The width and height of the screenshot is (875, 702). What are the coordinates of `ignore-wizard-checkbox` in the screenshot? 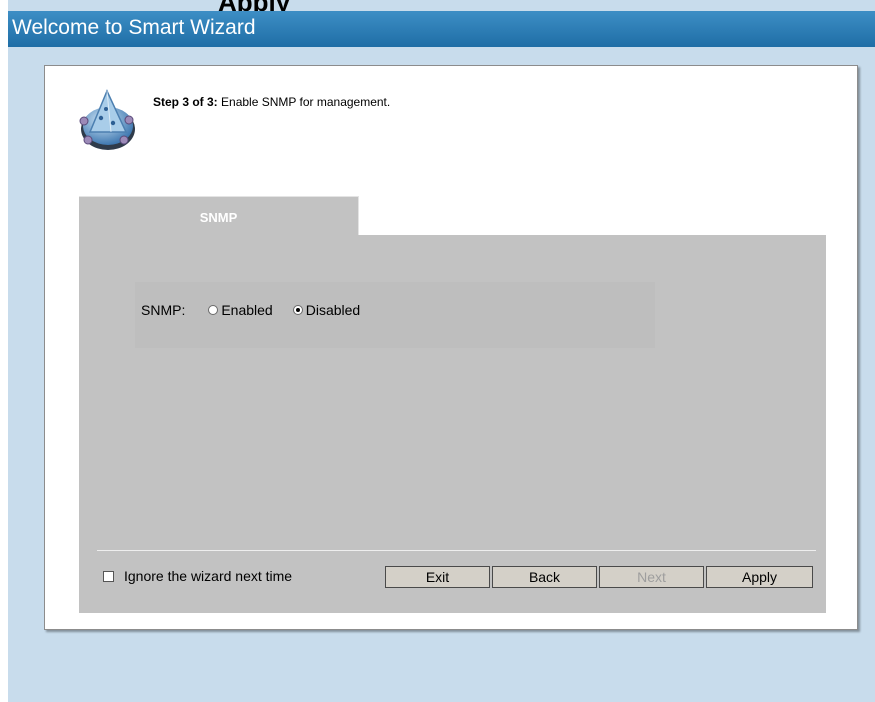 It's located at (108, 576).